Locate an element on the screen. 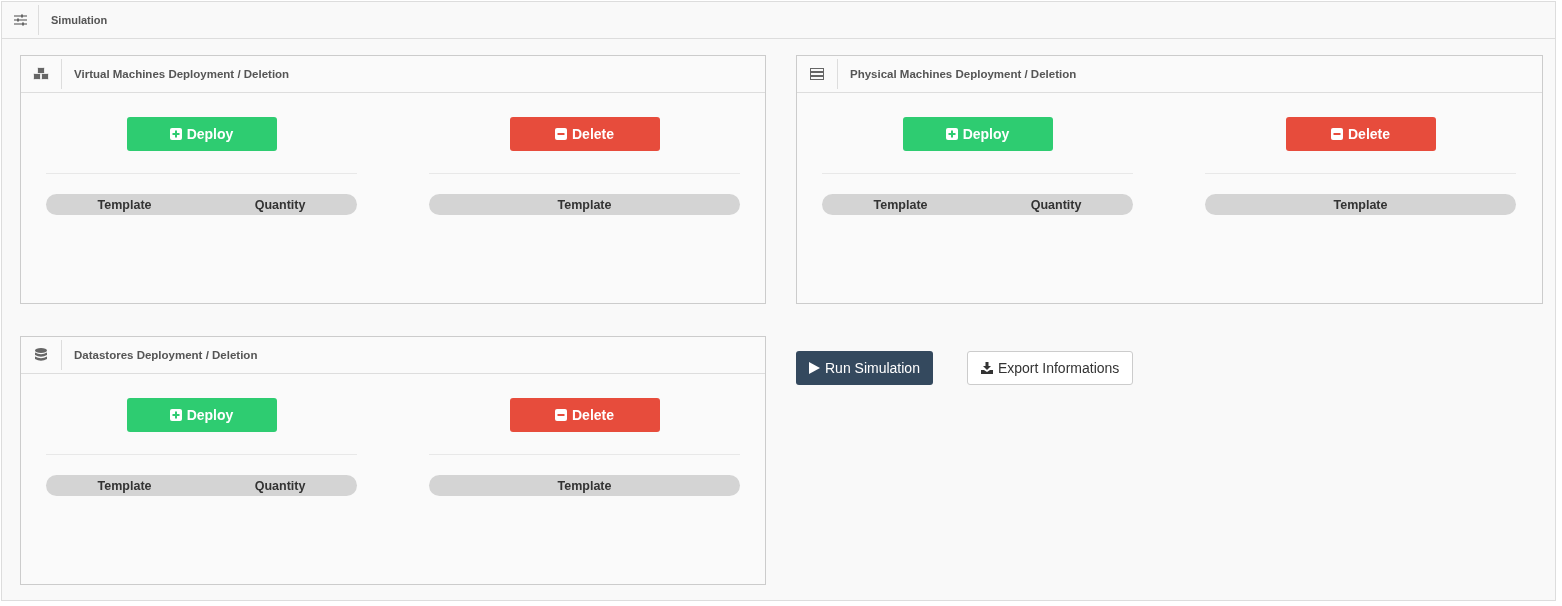  section-title: Datastores Deployment / Deletion is located at coordinates (166, 355).